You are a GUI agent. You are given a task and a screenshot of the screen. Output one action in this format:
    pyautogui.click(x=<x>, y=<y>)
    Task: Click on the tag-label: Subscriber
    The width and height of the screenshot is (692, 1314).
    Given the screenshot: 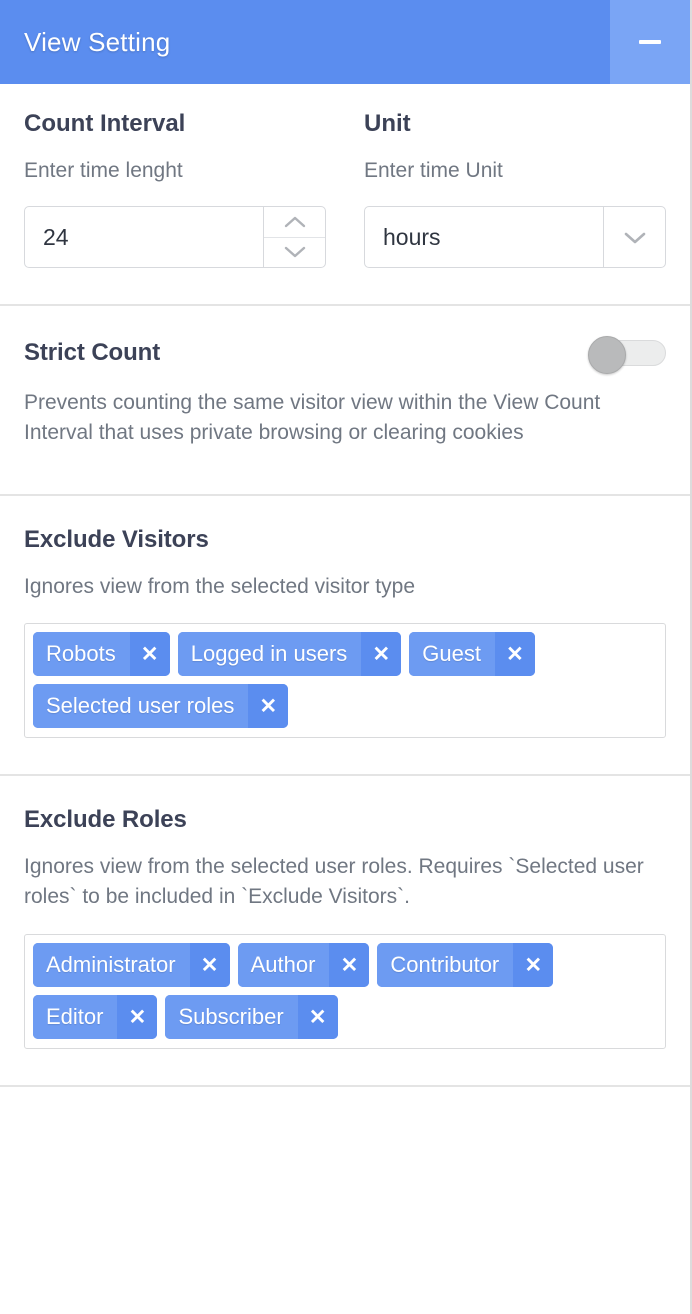 What is the action you would take?
    pyautogui.click(x=231, y=1017)
    